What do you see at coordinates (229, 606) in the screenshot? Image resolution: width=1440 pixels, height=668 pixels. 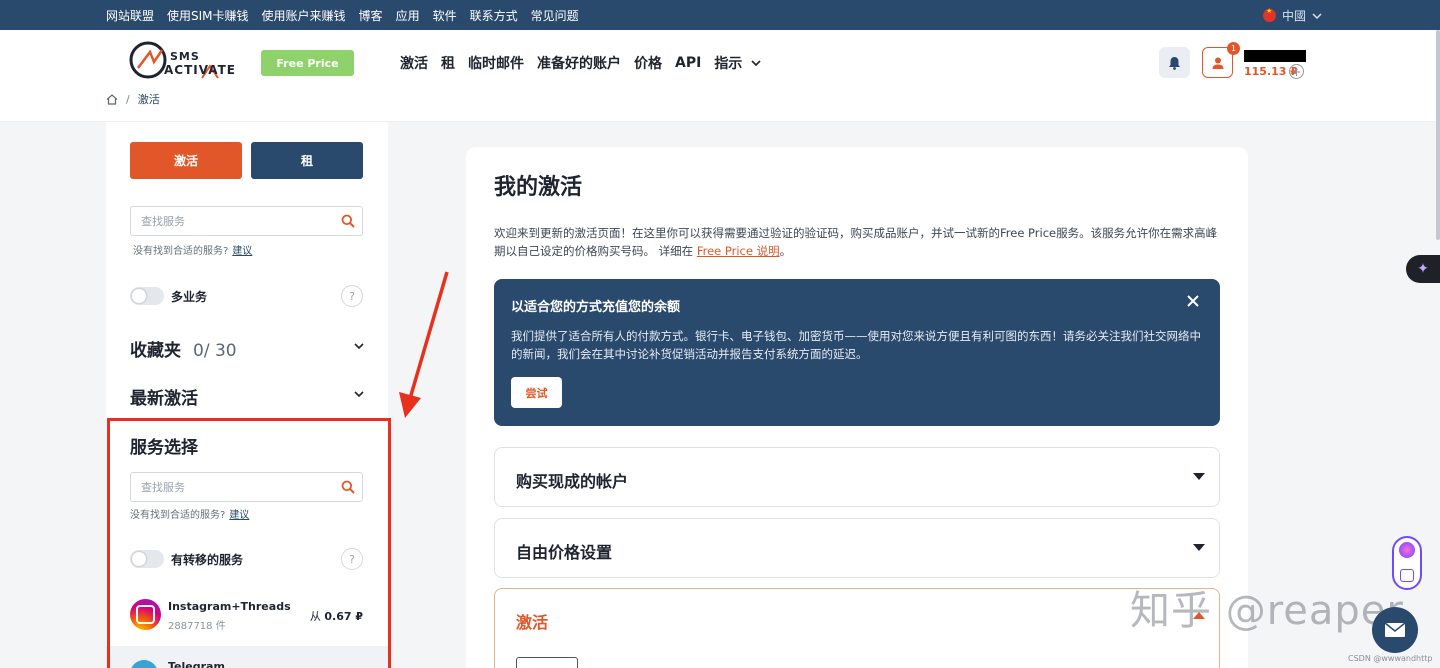 I see `service-name: Instagram+Threads` at bounding box center [229, 606].